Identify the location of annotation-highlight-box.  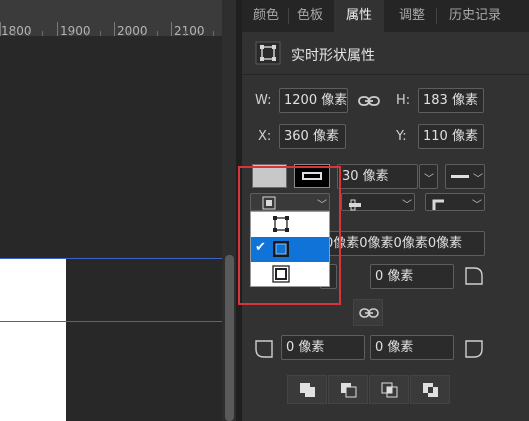
(289, 235).